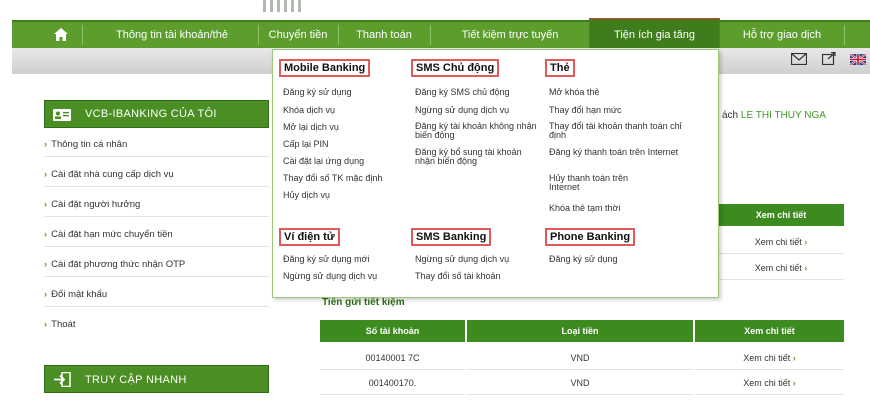 The width and height of the screenshot is (870, 409). Describe the element at coordinates (325, 68) in the screenshot. I see `mobile-banking-heading: Mobile Banking` at that location.